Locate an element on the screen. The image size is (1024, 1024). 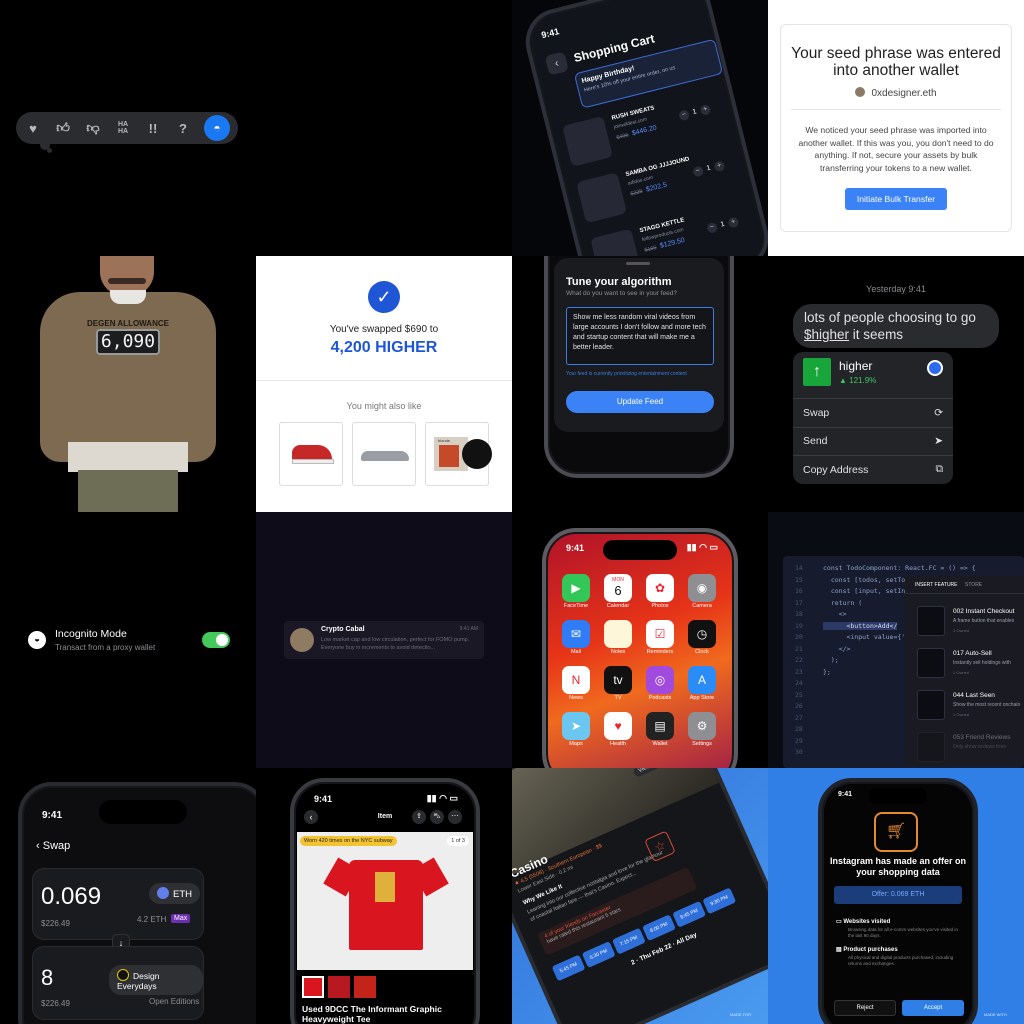
sheet-title: Tune your algorithm is located at coordinates (619, 282).